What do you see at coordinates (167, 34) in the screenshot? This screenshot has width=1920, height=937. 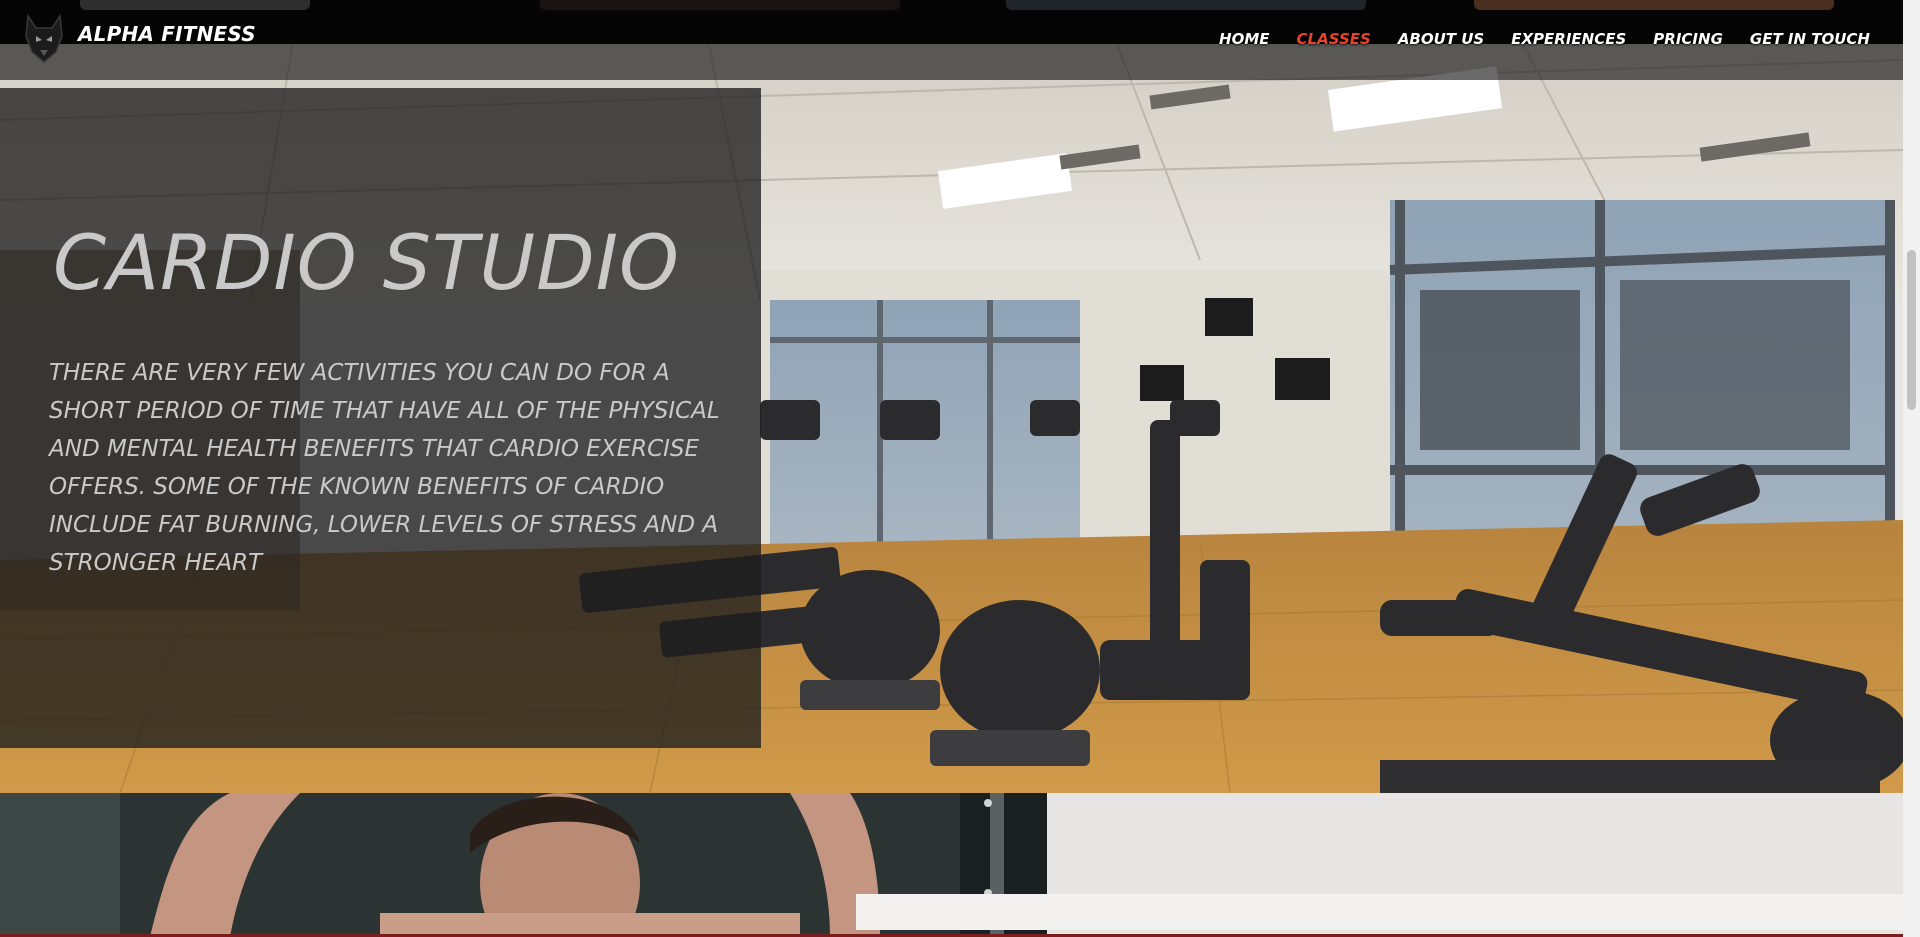 I see `brand-name: ALPHA FITNESS` at bounding box center [167, 34].